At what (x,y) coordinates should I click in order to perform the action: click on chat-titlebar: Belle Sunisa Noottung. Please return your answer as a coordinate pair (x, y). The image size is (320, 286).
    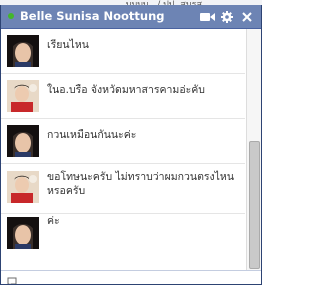
    Looking at the image, I should click on (131, 17).